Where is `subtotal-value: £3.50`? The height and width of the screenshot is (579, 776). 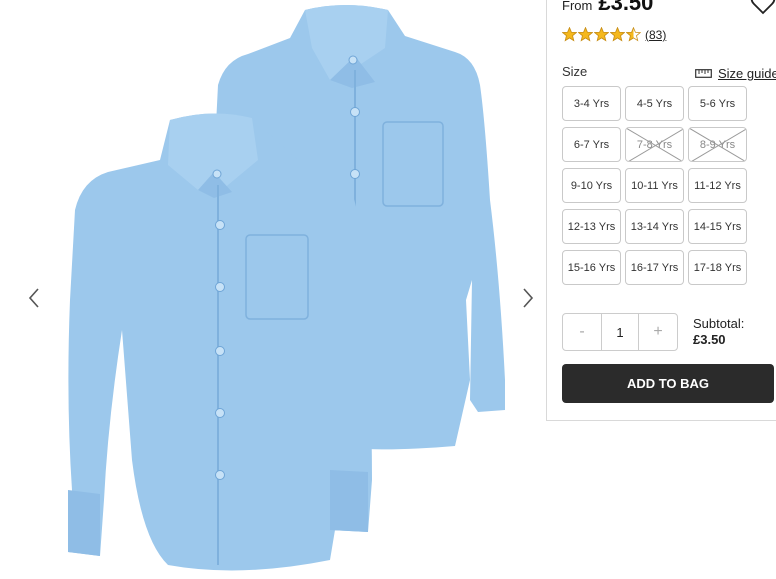 subtotal-value: £3.50 is located at coordinates (709, 339).